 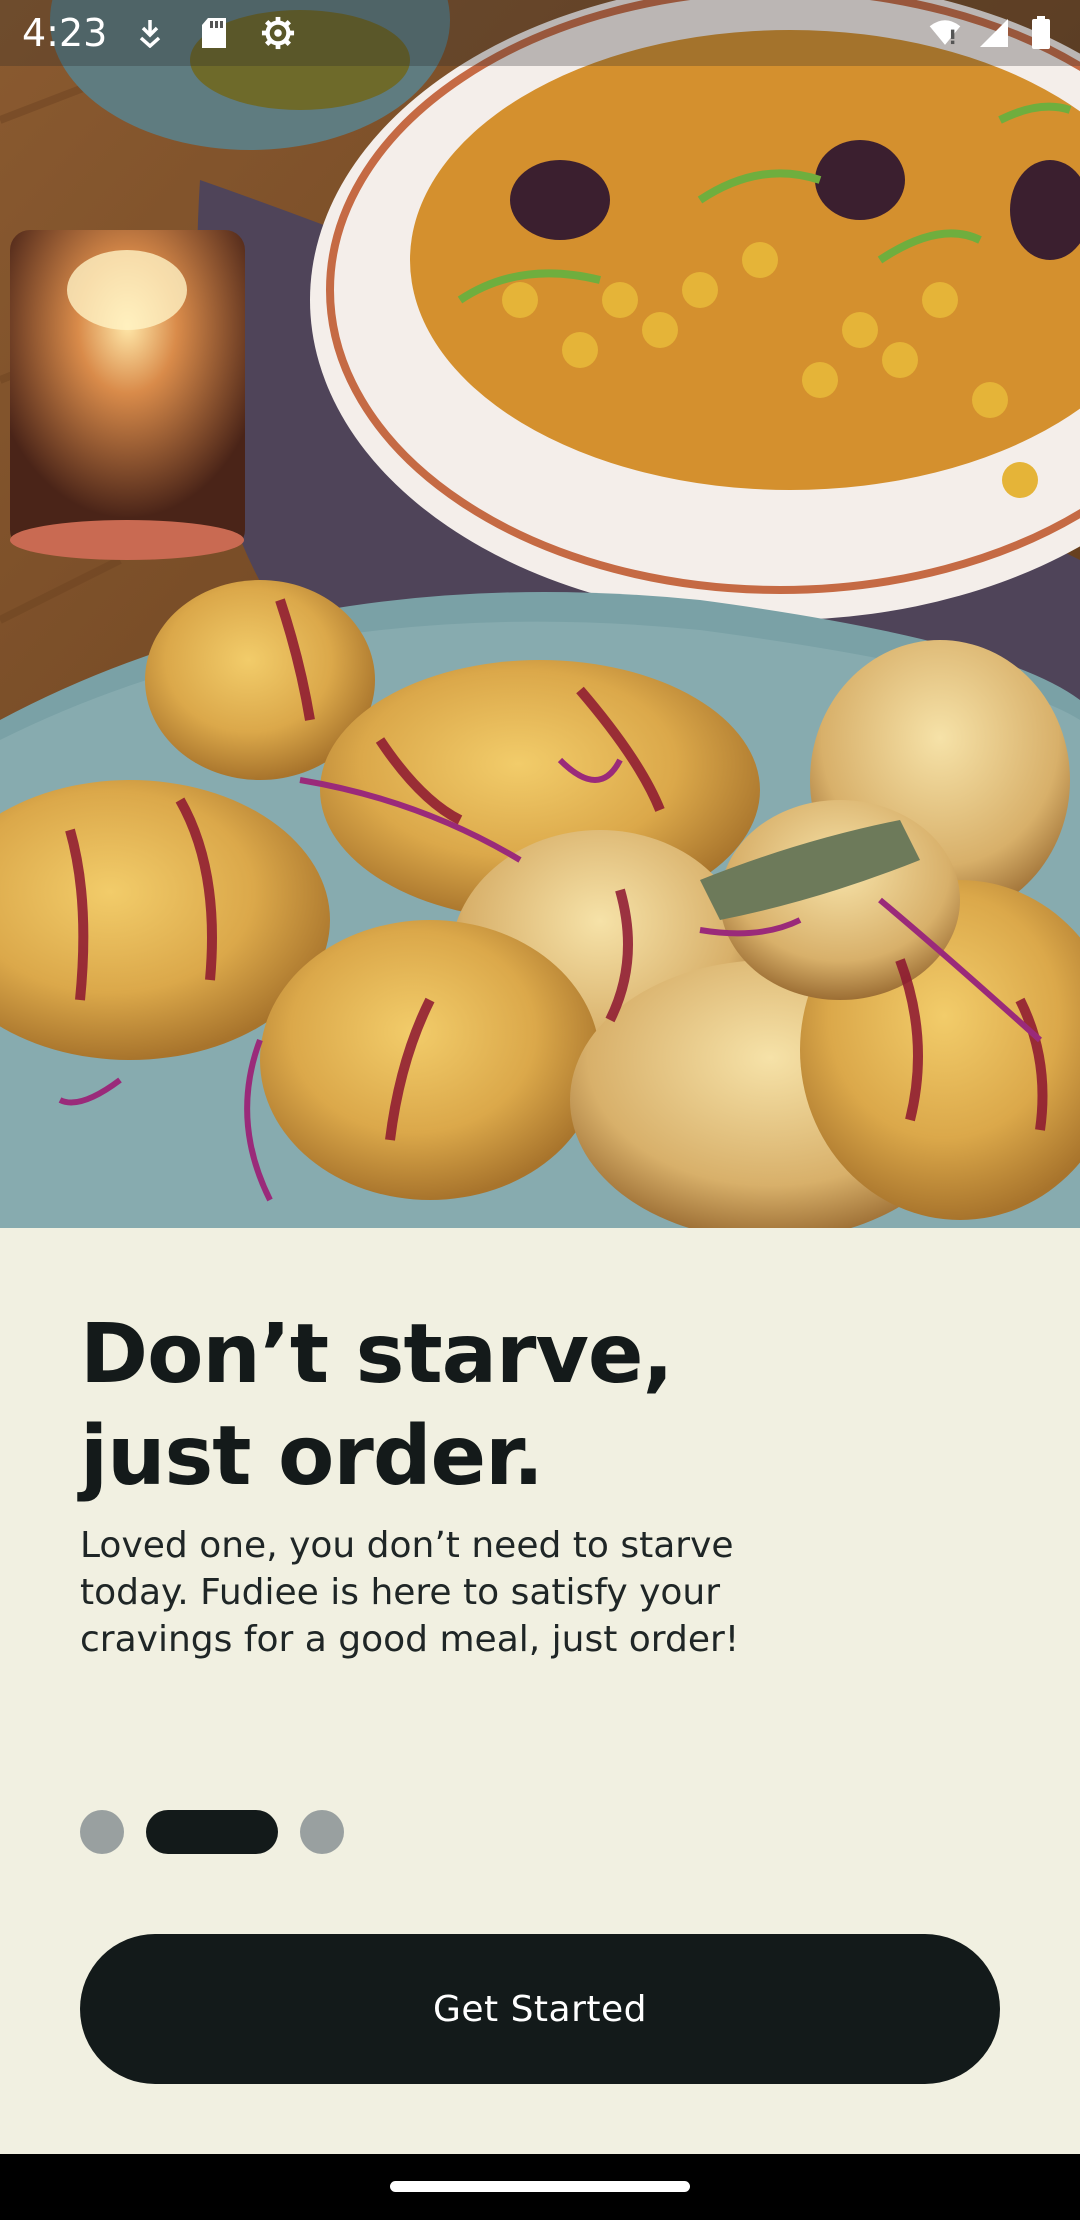 I want to click on sd-card-icon, so click(x=214, y=33).